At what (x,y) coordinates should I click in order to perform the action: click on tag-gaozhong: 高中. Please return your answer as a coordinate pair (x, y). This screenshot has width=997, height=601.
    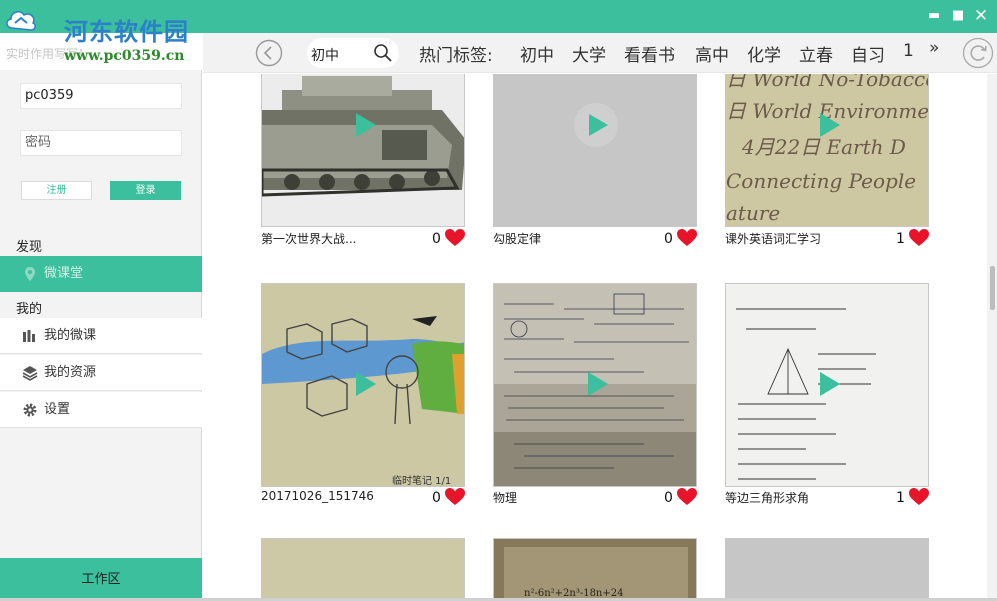
    Looking at the image, I should click on (712, 53).